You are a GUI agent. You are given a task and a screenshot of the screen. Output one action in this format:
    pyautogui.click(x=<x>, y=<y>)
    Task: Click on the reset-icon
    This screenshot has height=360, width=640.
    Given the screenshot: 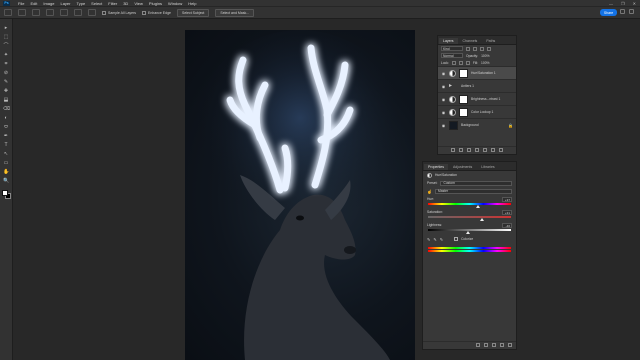 What is the action you would take?
    pyautogui.click(x=494, y=345)
    